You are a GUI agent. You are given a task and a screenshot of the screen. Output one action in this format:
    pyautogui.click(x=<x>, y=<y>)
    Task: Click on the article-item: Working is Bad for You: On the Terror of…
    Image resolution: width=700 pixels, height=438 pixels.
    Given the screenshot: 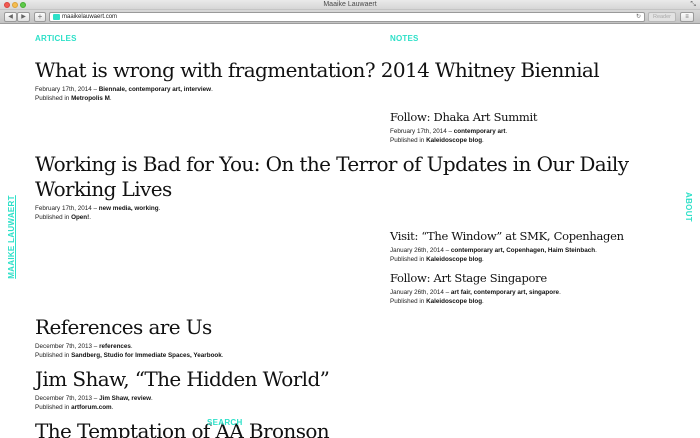 What is the action you would take?
    pyautogui.click(x=335, y=187)
    